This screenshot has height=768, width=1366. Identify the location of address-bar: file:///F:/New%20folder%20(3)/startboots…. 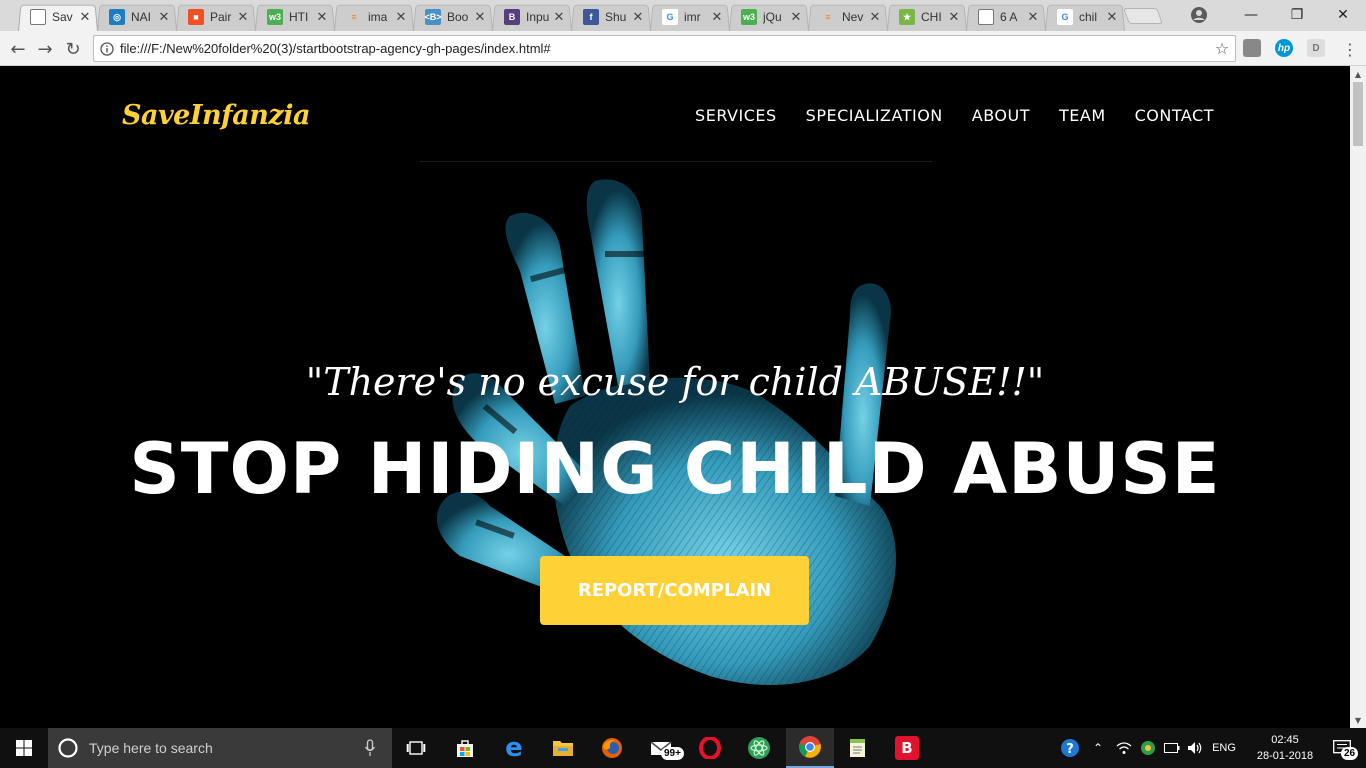
(664, 48).